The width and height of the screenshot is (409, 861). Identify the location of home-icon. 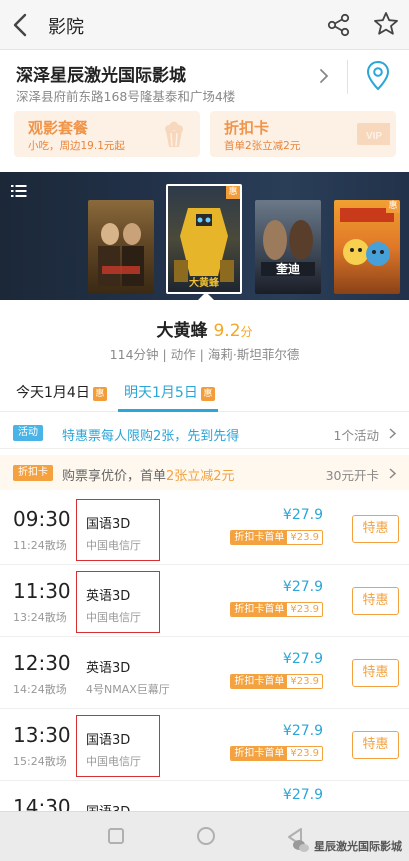
(206, 836).